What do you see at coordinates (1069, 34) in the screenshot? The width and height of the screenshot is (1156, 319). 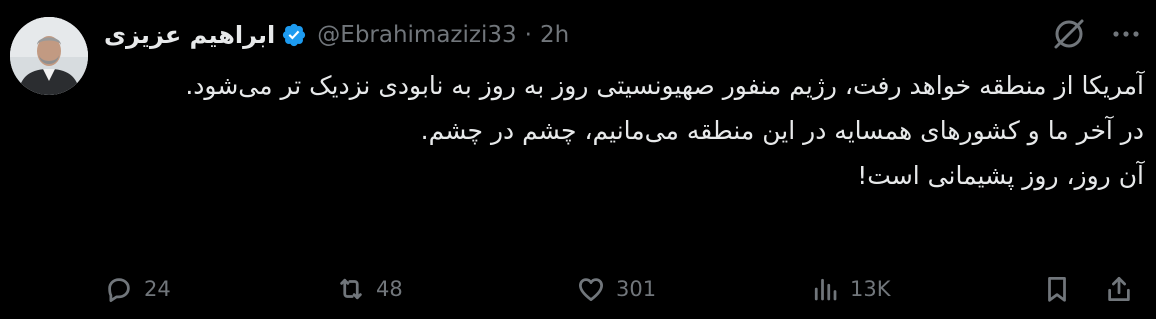 I see `grok-icon` at bounding box center [1069, 34].